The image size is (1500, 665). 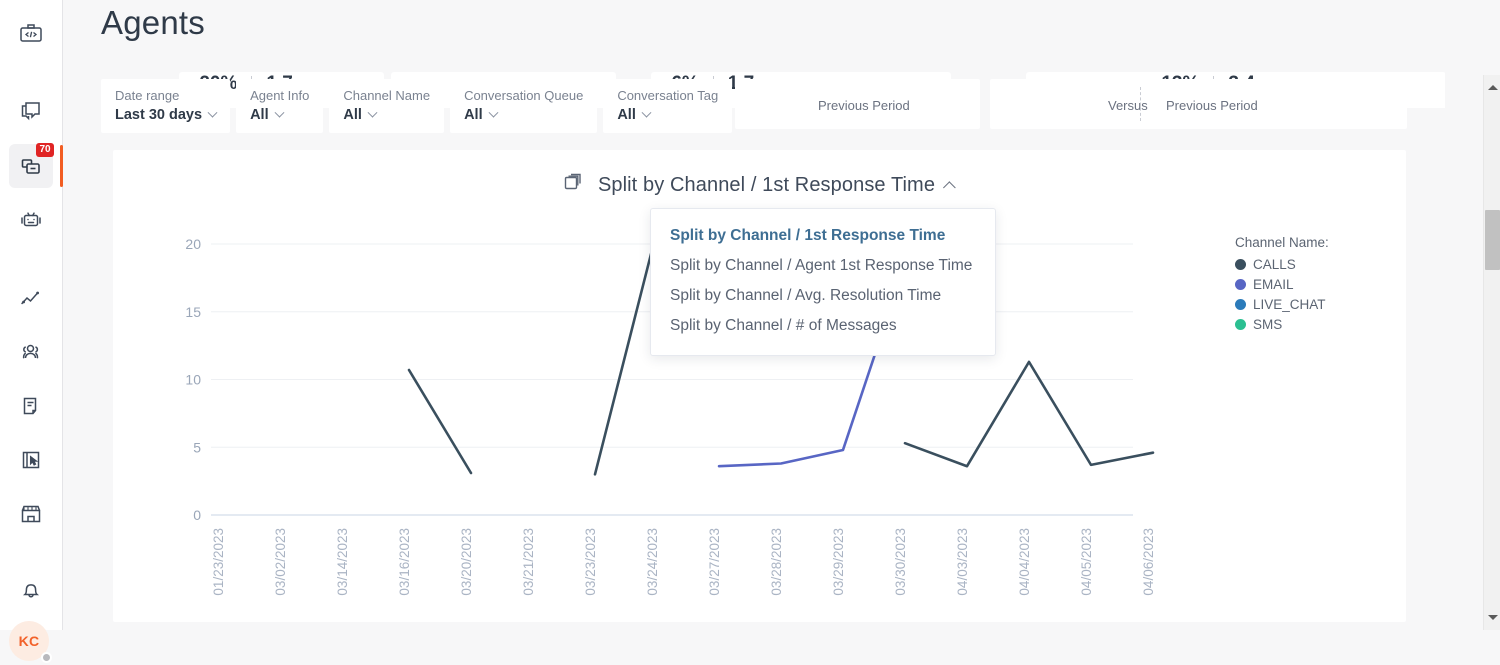 I want to click on legend-item-calls: CALLS, so click(x=1282, y=264).